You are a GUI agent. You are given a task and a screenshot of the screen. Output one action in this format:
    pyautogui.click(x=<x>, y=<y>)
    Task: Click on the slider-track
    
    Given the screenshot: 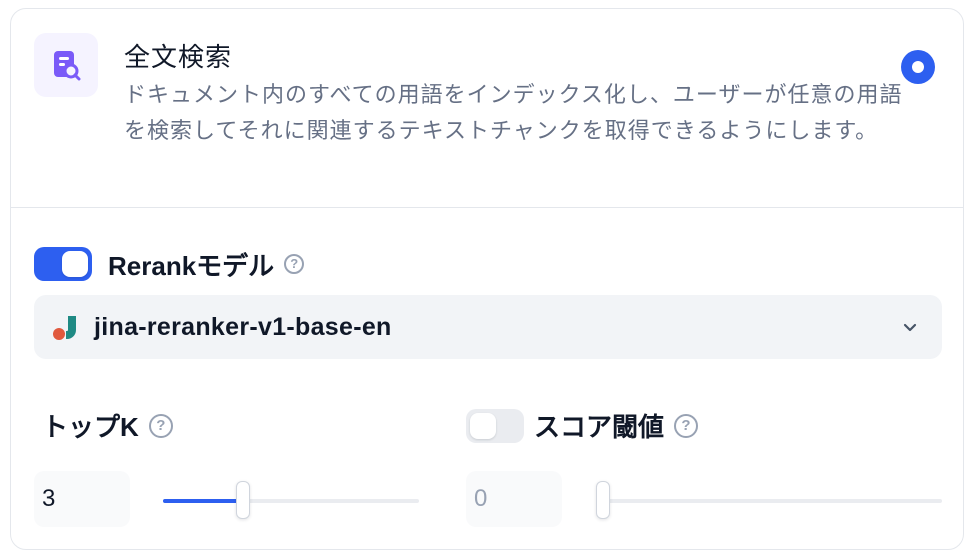 What is the action you would take?
    pyautogui.click(x=769, y=501)
    